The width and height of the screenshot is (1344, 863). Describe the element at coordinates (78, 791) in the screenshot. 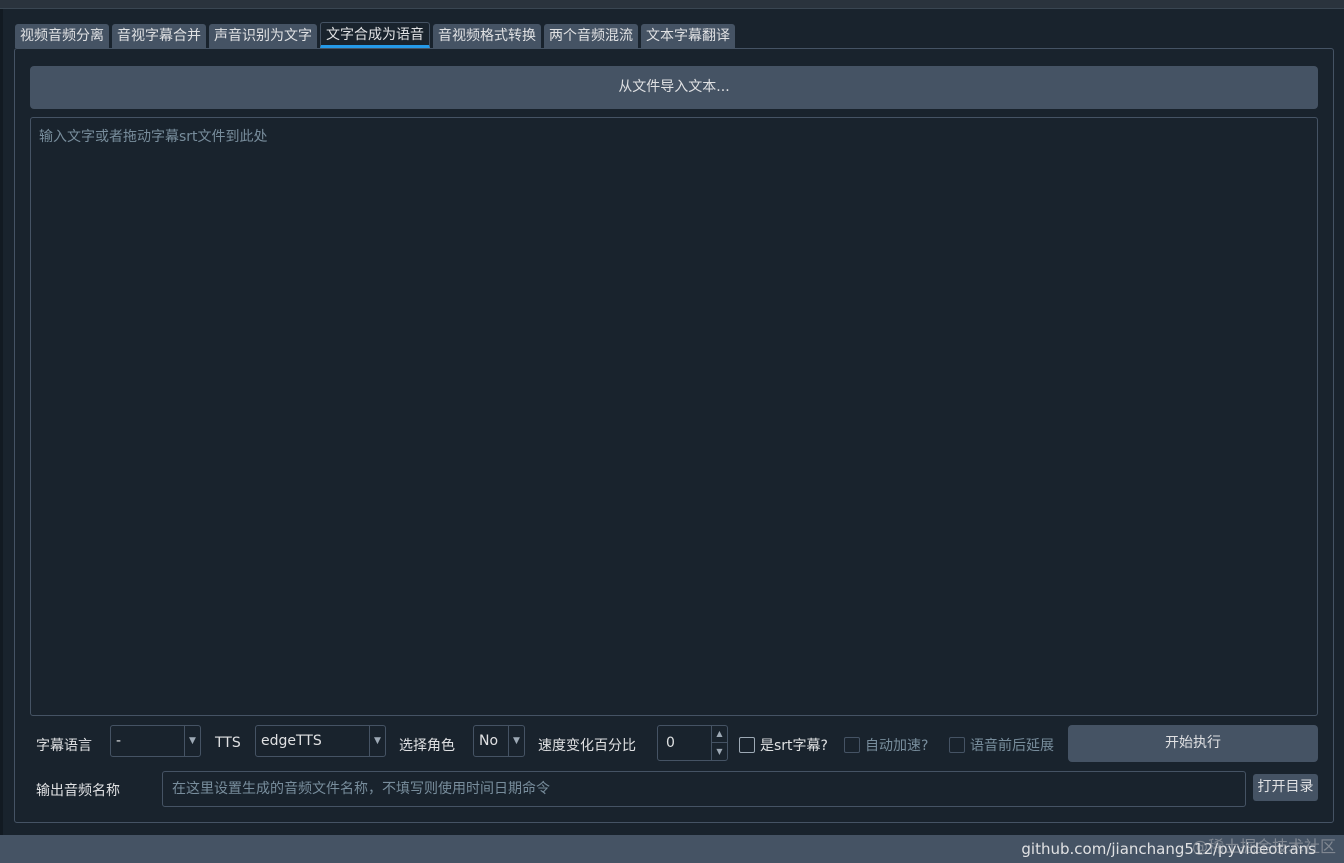

I see `output-audio-name-label: 输出音频名称` at that location.